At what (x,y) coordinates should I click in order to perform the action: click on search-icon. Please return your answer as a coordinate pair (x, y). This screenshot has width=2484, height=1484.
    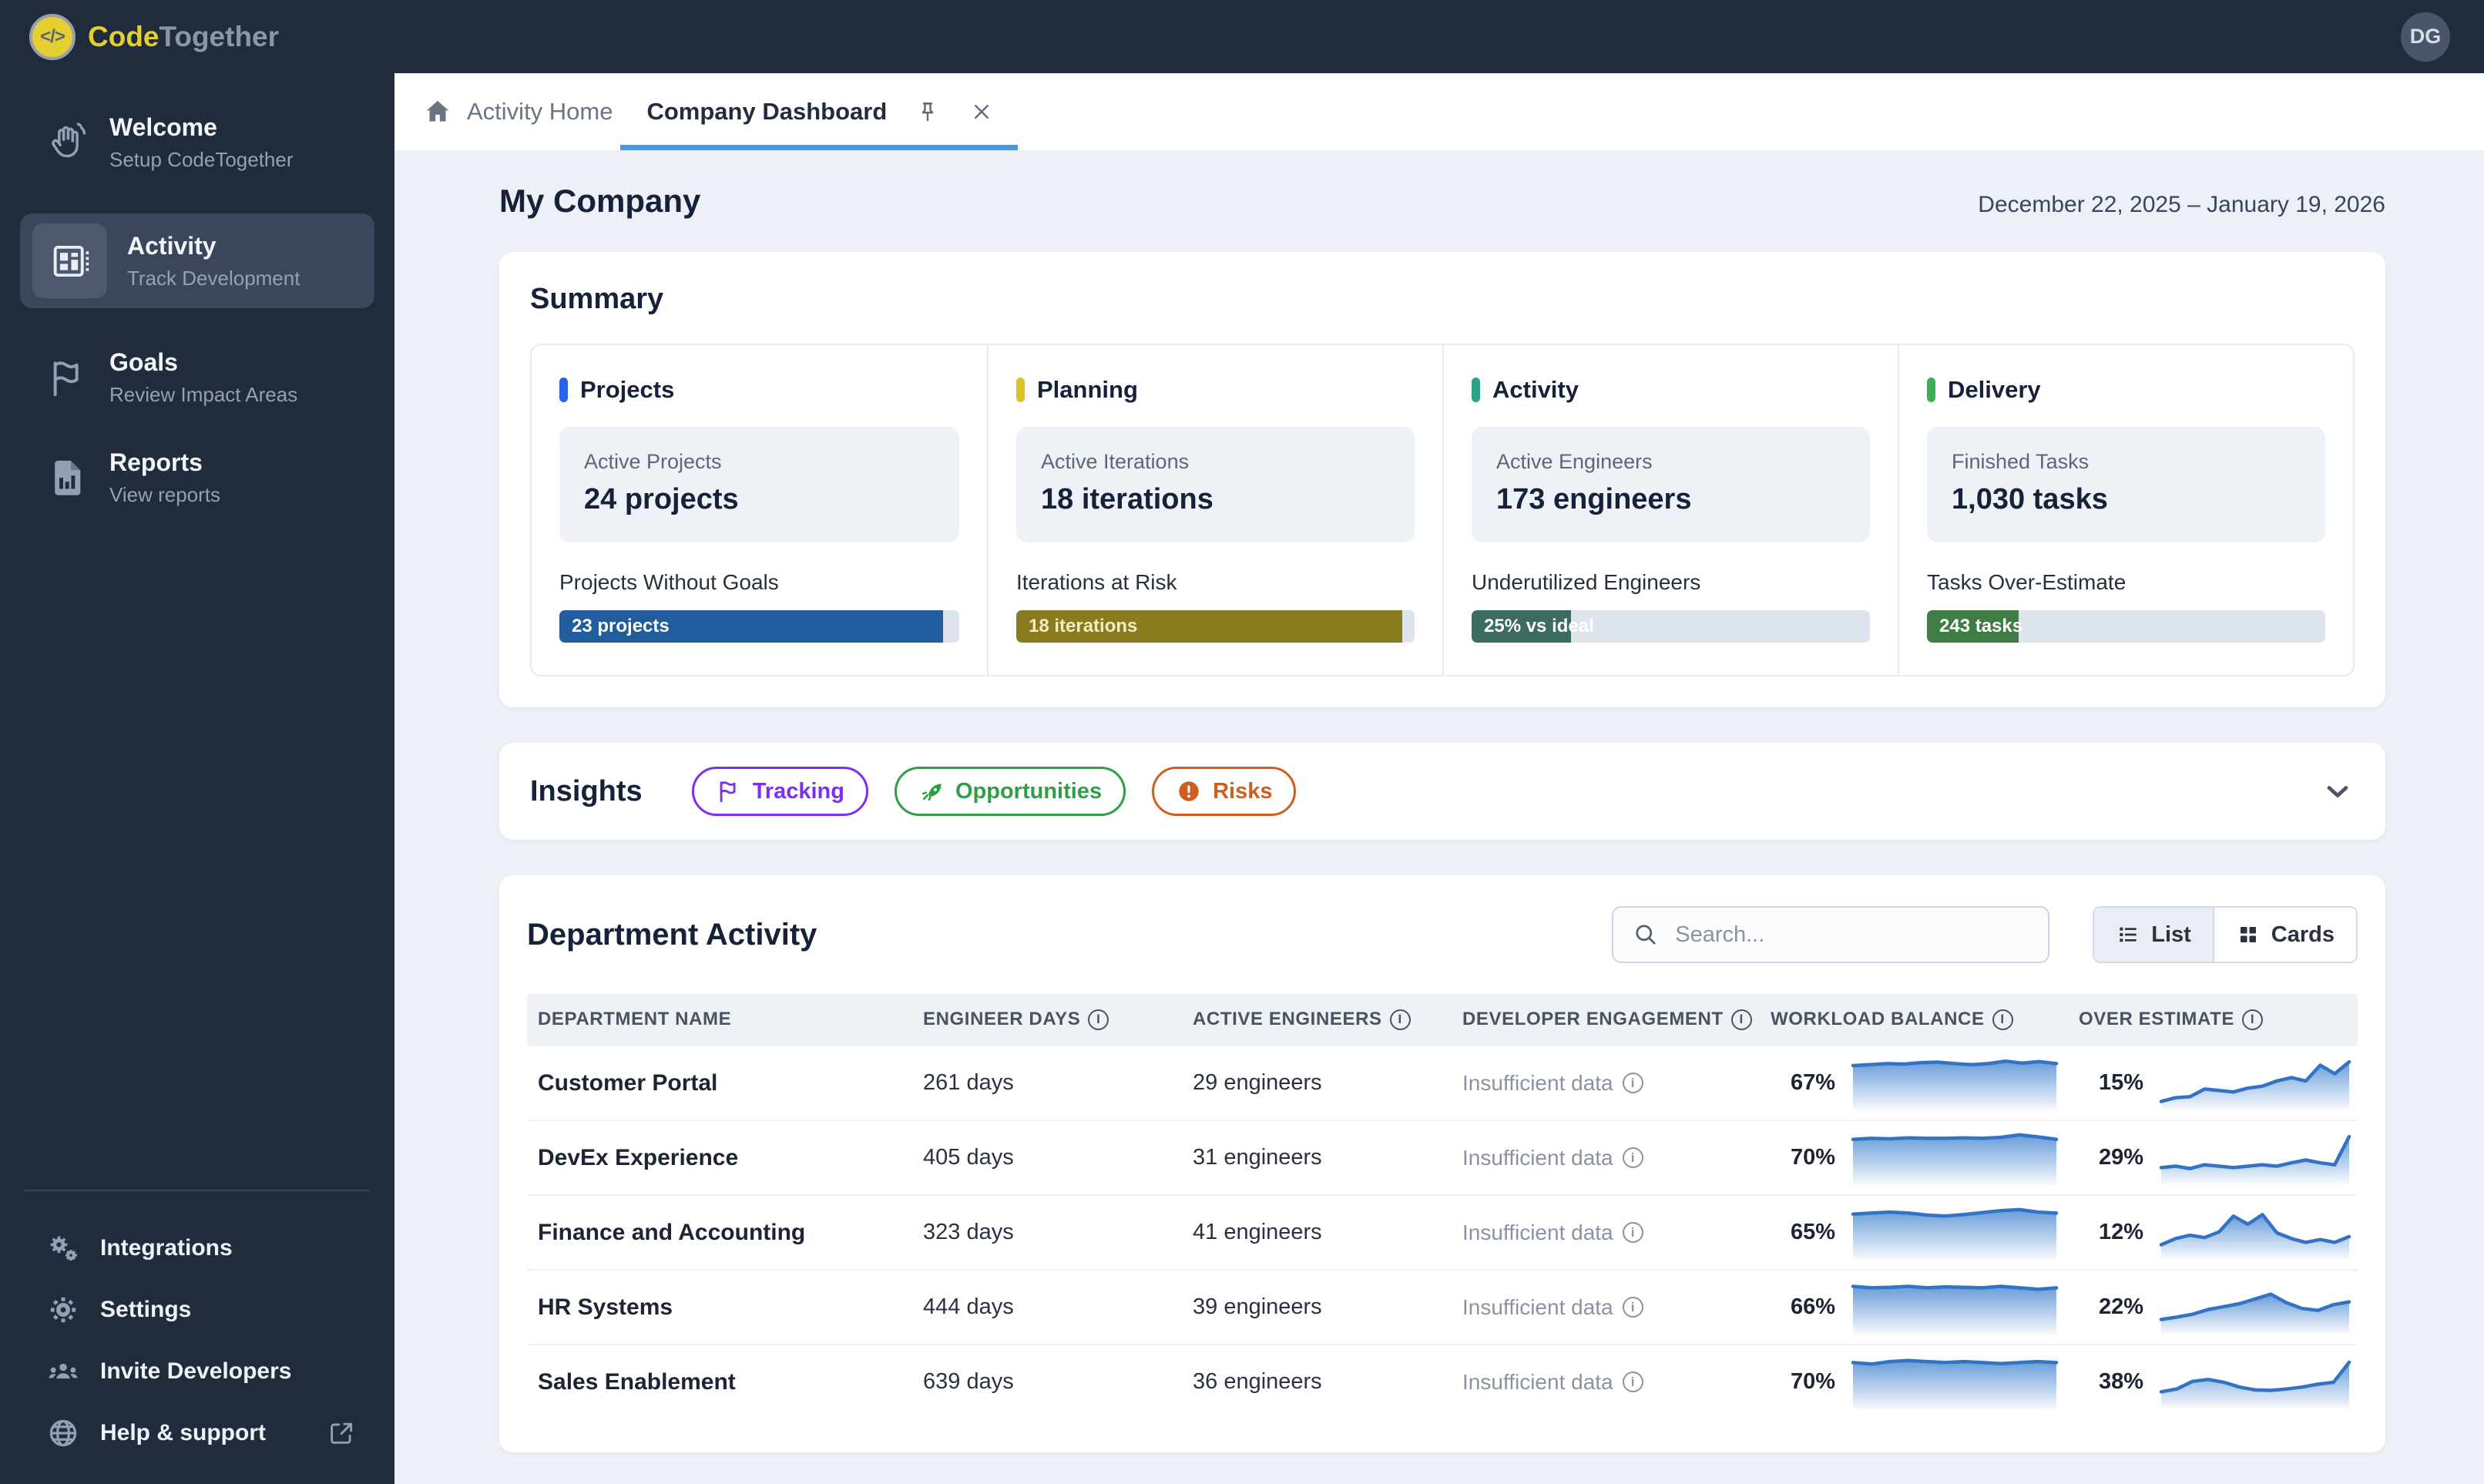
    Looking at the image, I should click on (1646, 935).